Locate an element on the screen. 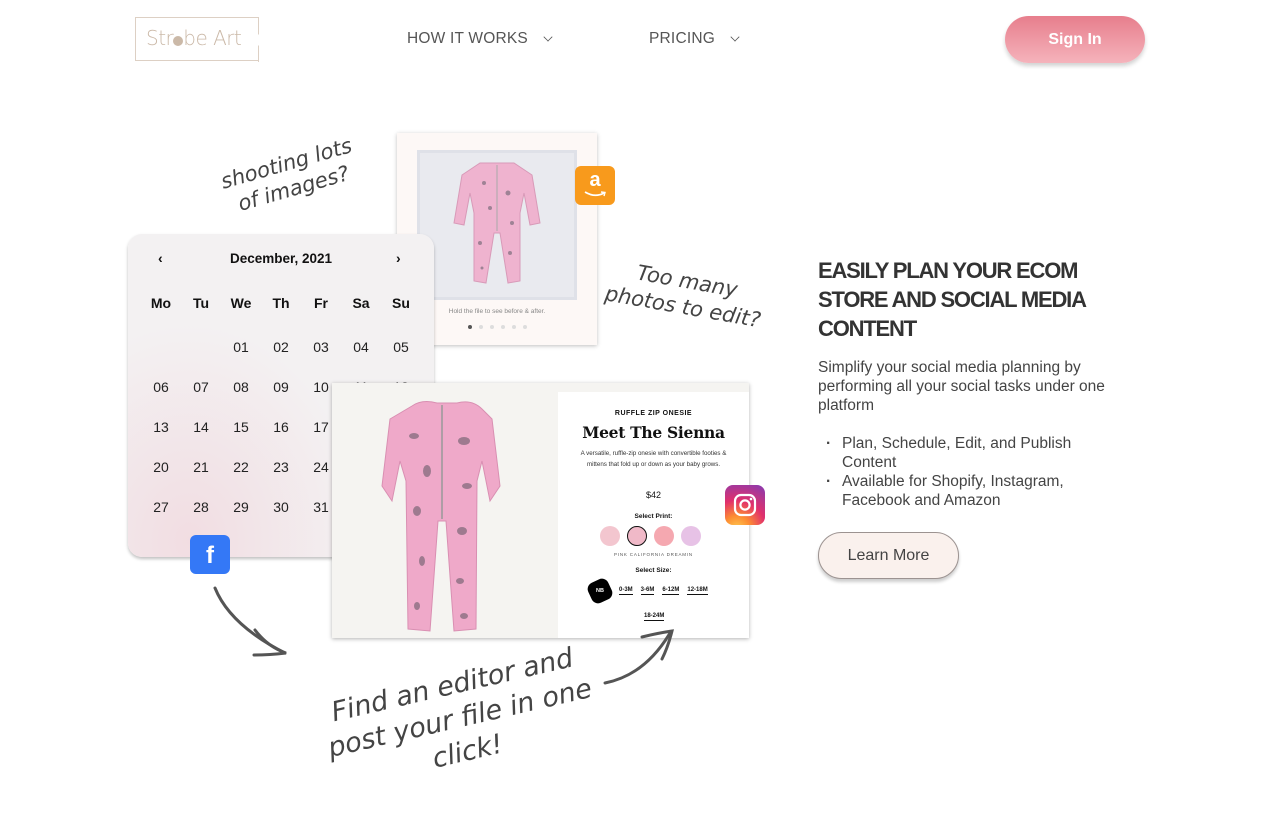 This screenshot has height=840, width=1275. print-swatches is located at coordinates (650, 536).